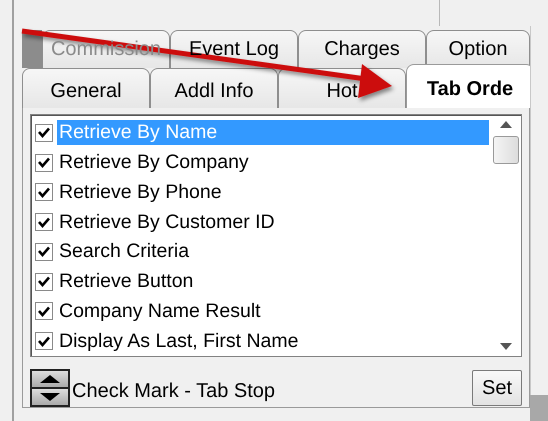  I want to click on scroll-thumb, so click(506, 150).